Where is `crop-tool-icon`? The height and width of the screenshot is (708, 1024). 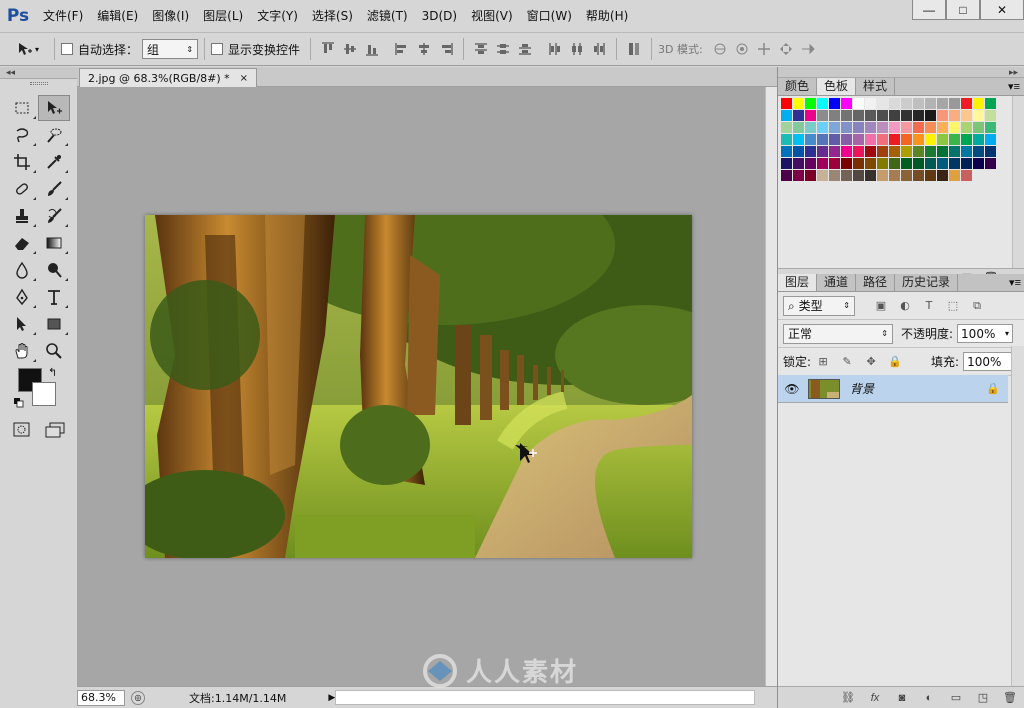
crop-tool-icon is located at coordinates (22, 162).